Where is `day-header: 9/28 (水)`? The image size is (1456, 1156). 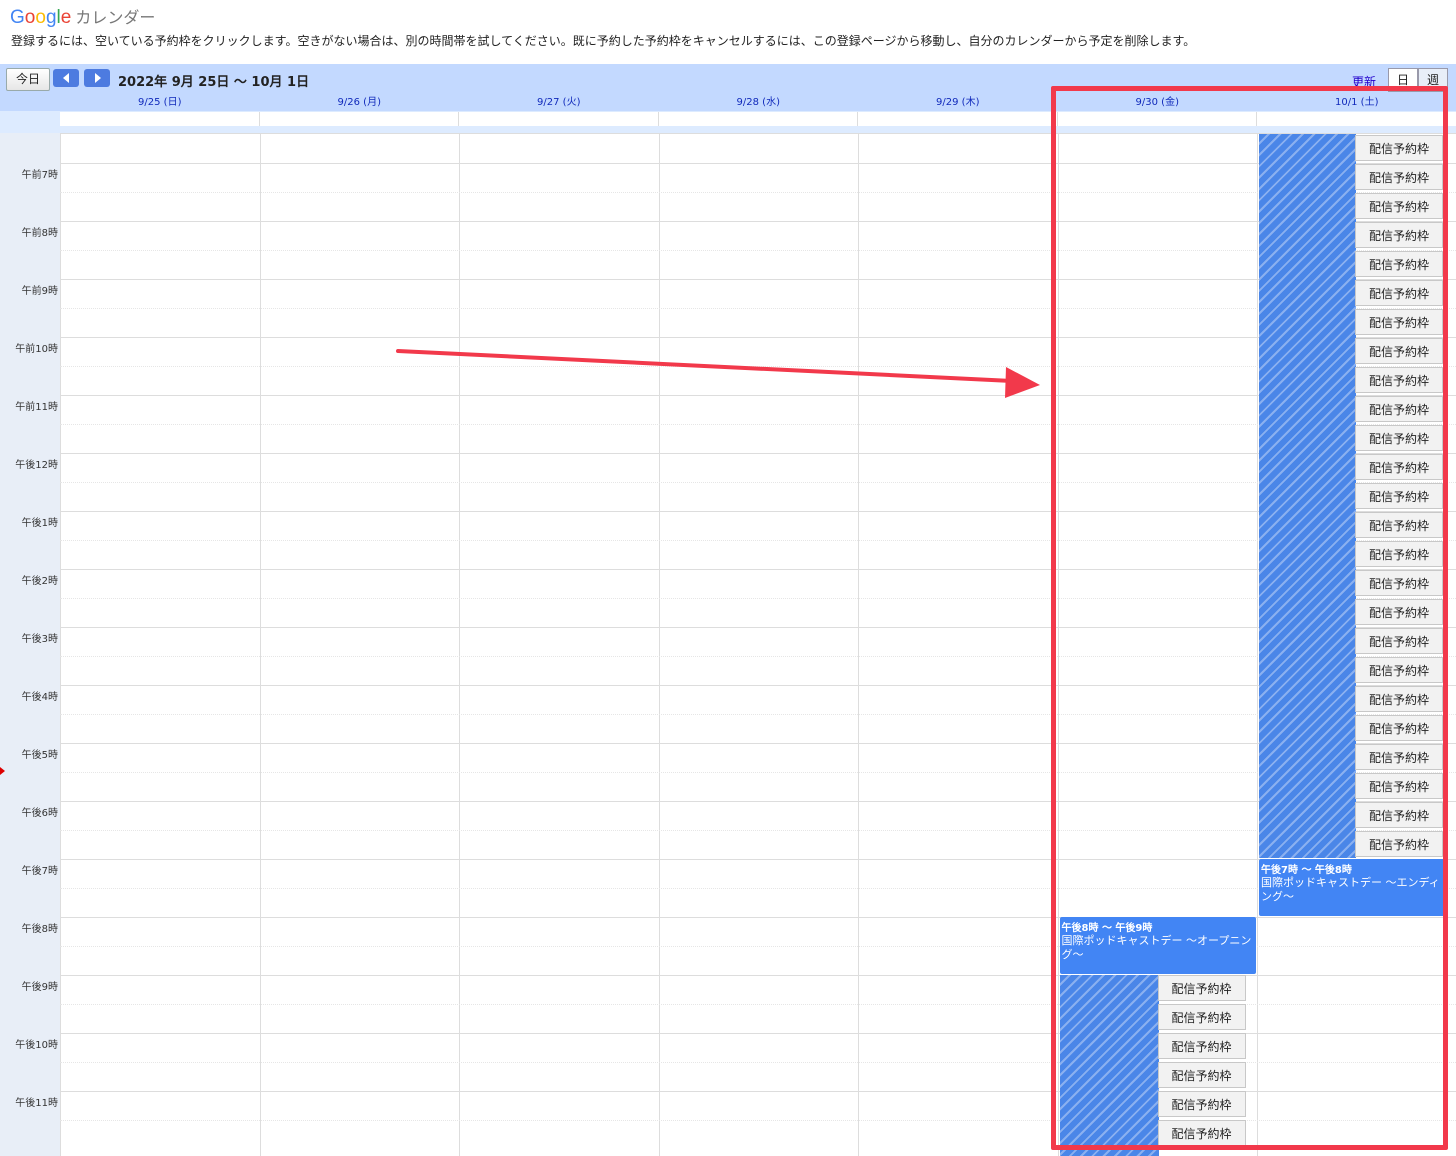 day-header: 9/28 (水) is located at coordinates (759, 103).